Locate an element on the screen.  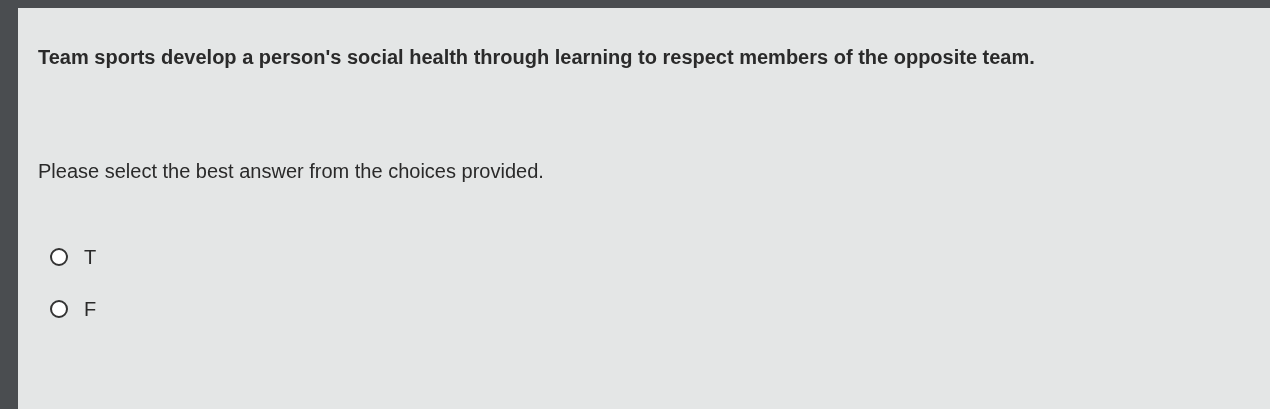
answer-option: F is located at coordinates (73, 309).